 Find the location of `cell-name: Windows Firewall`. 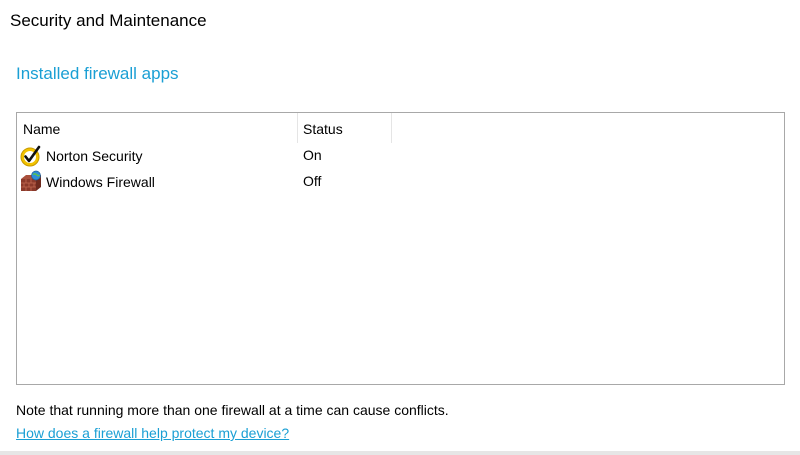

cell-name: Windows Firewall is located at coordinates (87, 181).